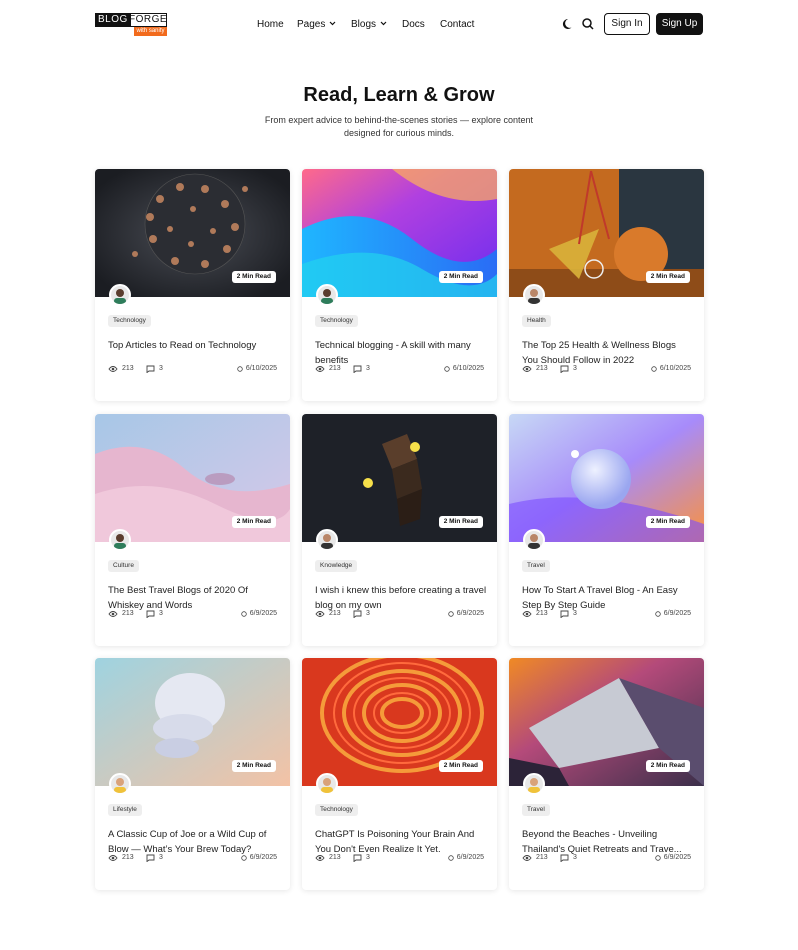 The image size is (798, 950). I want to click on page-title: Read, Learn & Grow, so click(399, 95).